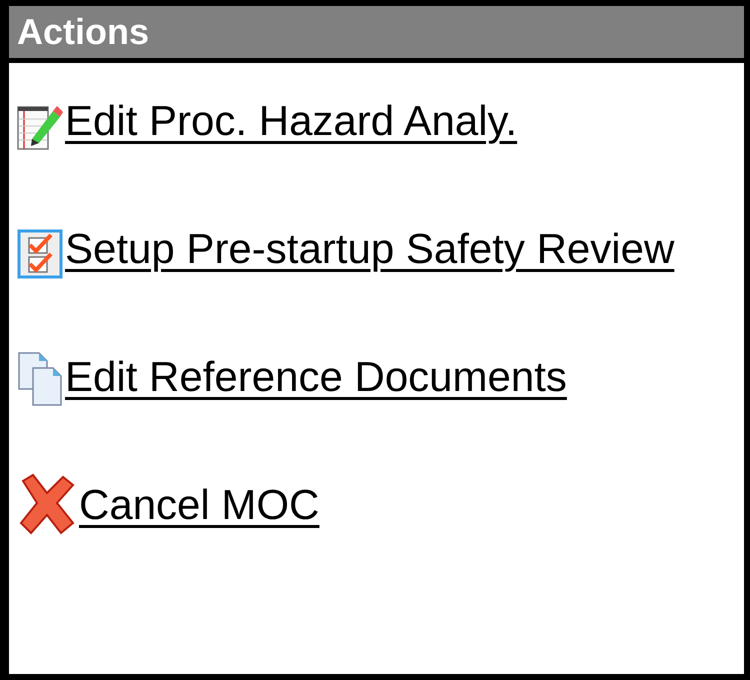 The width and height of the screenshot is (750, 680). Describe the element at coordinates (199, 504) in the screenshot. I see `action-link: Cancel MOC` at that location.